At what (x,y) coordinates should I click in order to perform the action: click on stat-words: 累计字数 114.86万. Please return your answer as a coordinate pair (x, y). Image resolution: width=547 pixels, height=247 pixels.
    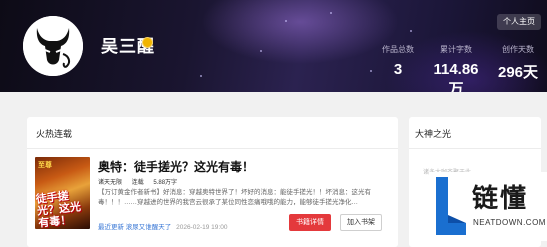
    Looking at the image, I should click on (456, 68).